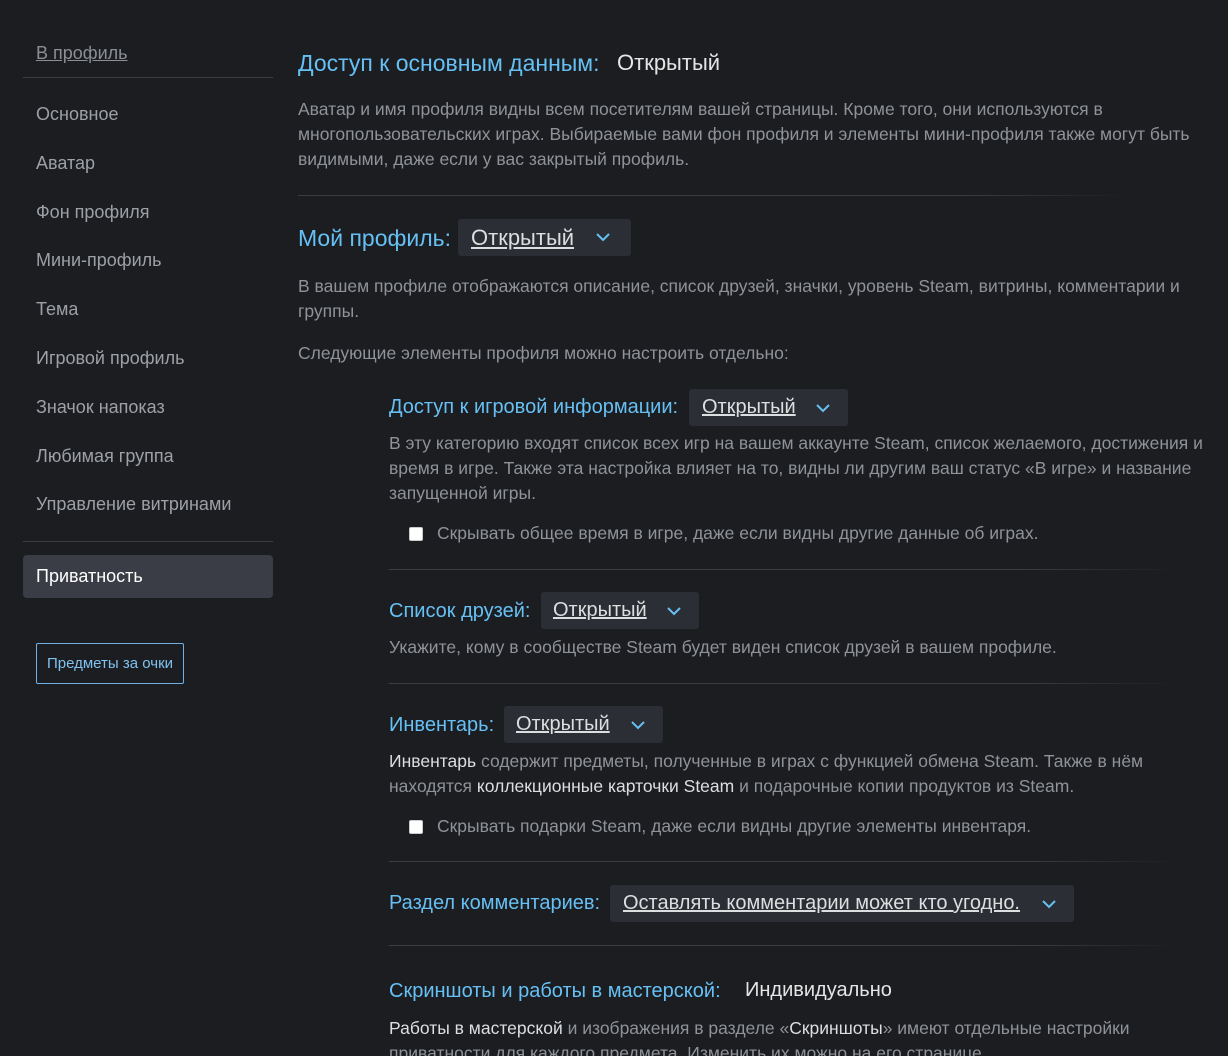 This screenshot has width=1228, height=1056. I want to click on back-to-profile-link: В профиль, so click(148, 59).